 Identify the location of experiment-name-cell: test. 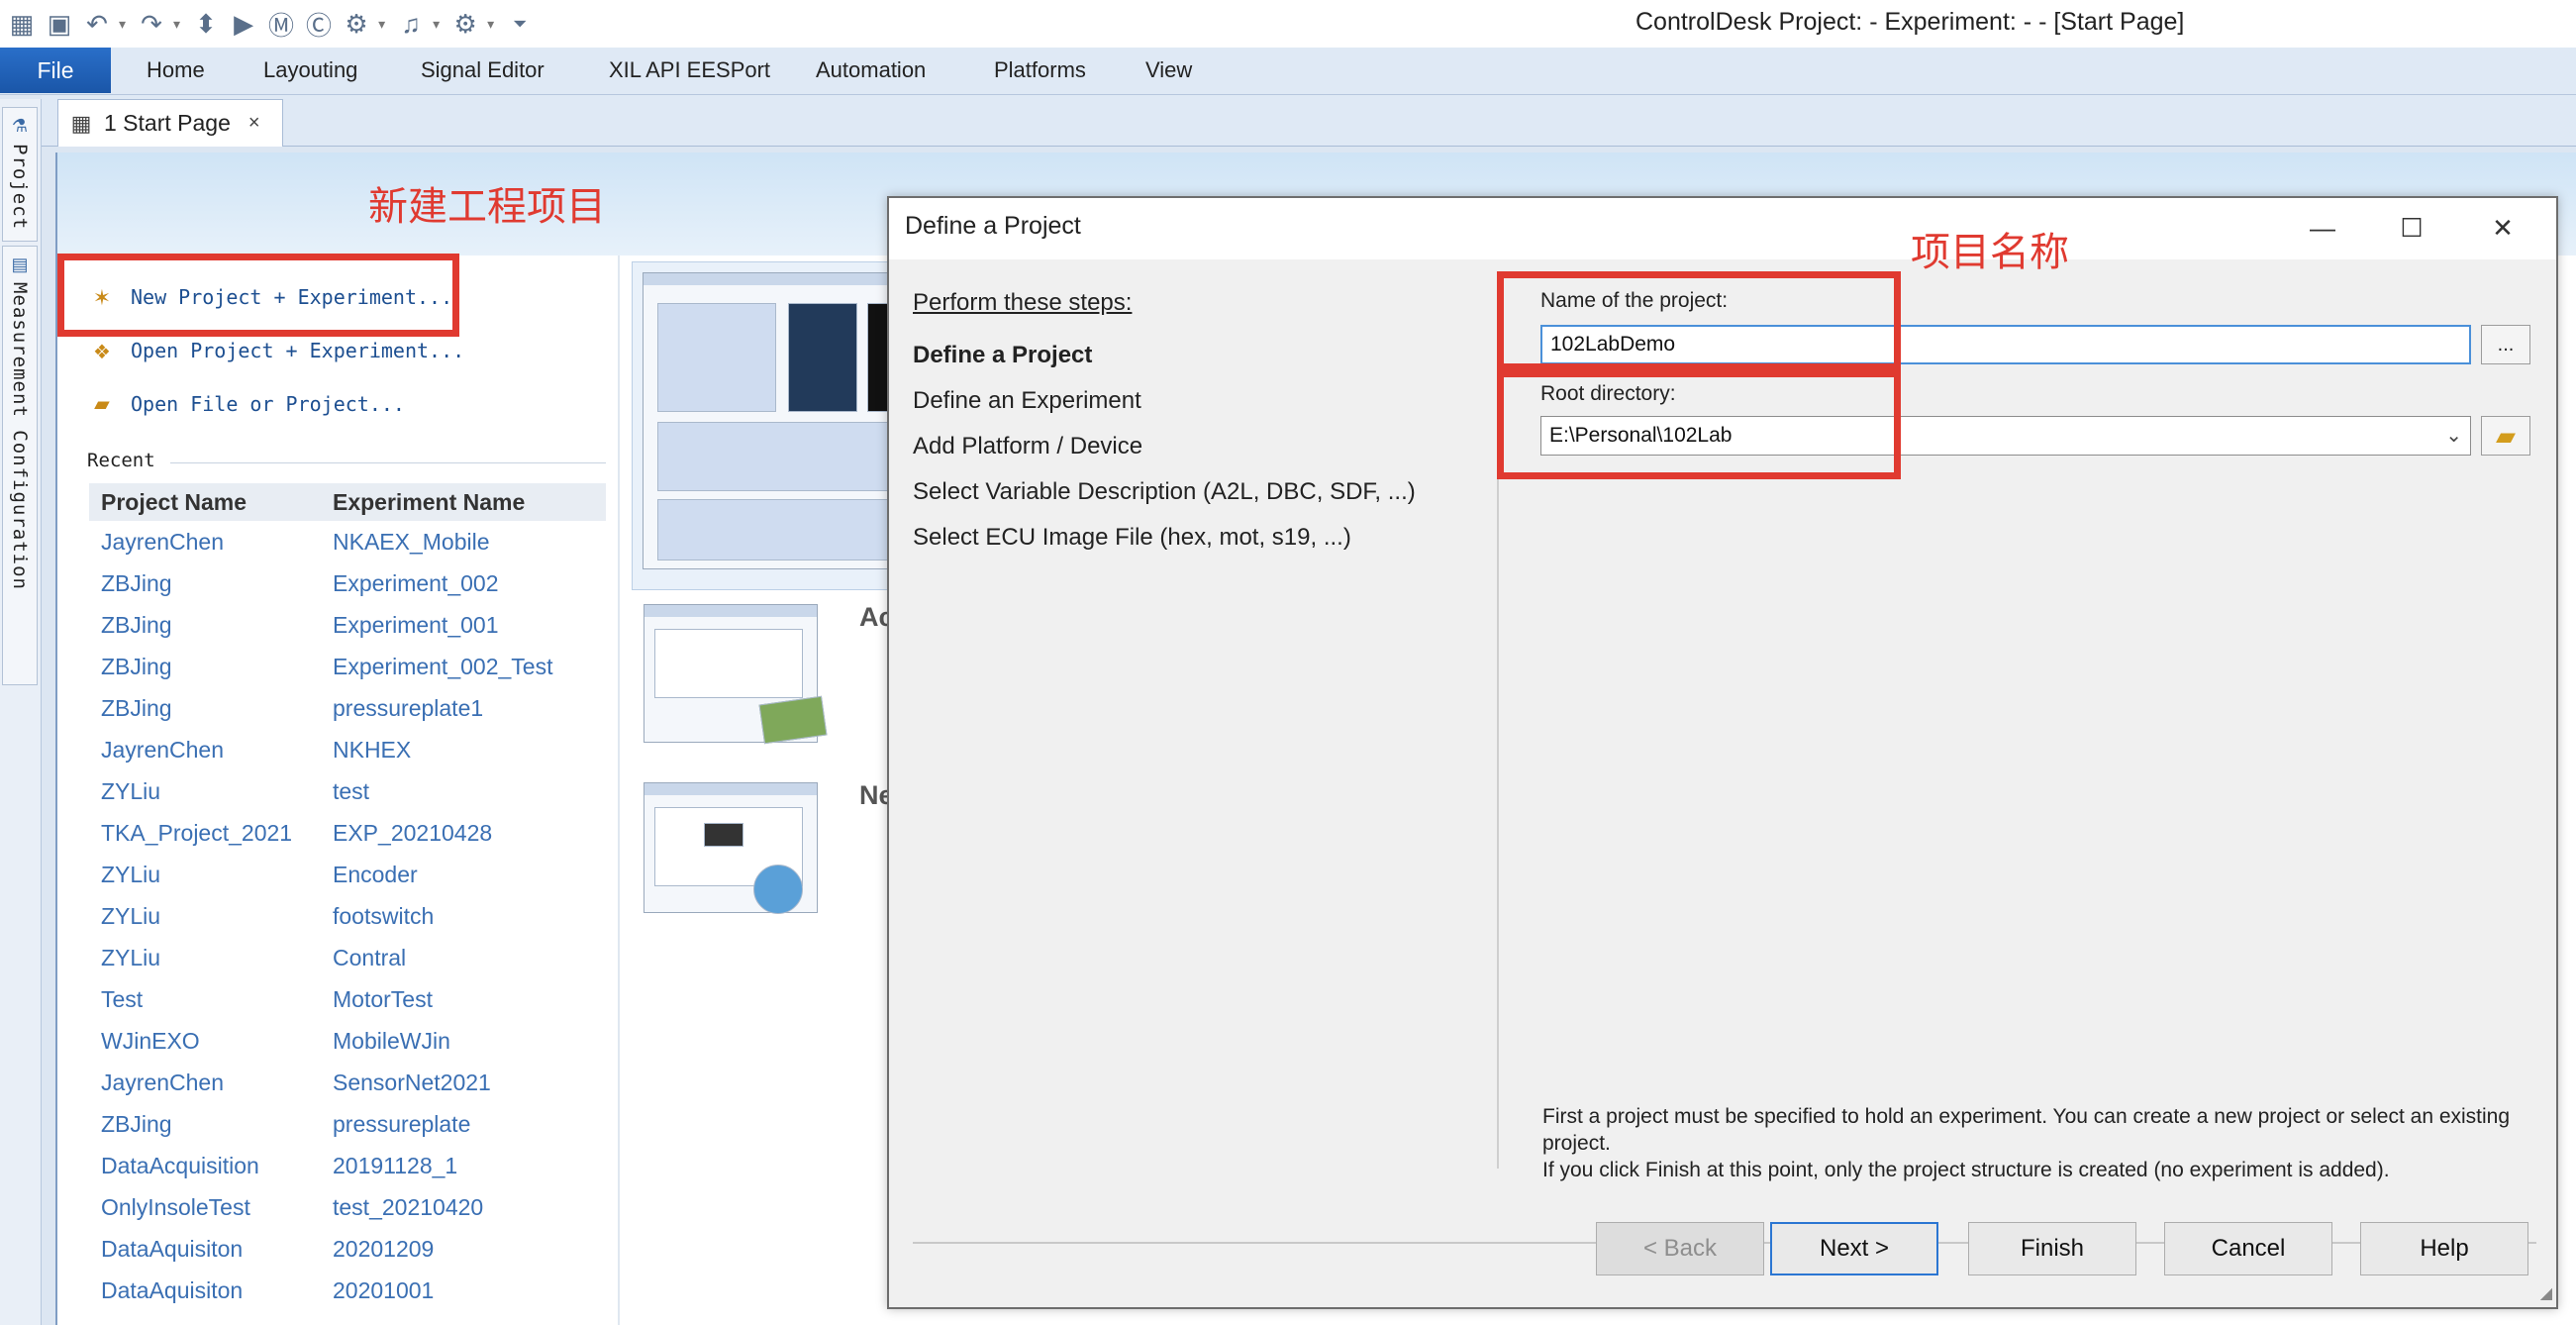
(469, 791).